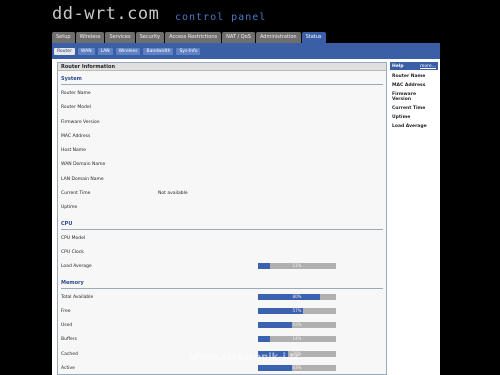  What do you see at coordinates (222, 298) in the screenshot?
I see `info-row-total-available: Total Available 80%` at bounding box center [222, 298].